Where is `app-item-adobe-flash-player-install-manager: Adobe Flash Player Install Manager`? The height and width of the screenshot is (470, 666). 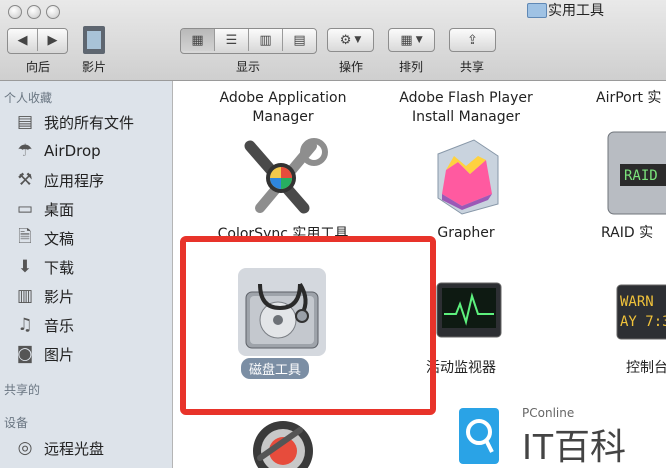 app-item-adobe-flash-player-install-manager: Adobe Flash Player Install Manager is located at coordinates (466, 108).